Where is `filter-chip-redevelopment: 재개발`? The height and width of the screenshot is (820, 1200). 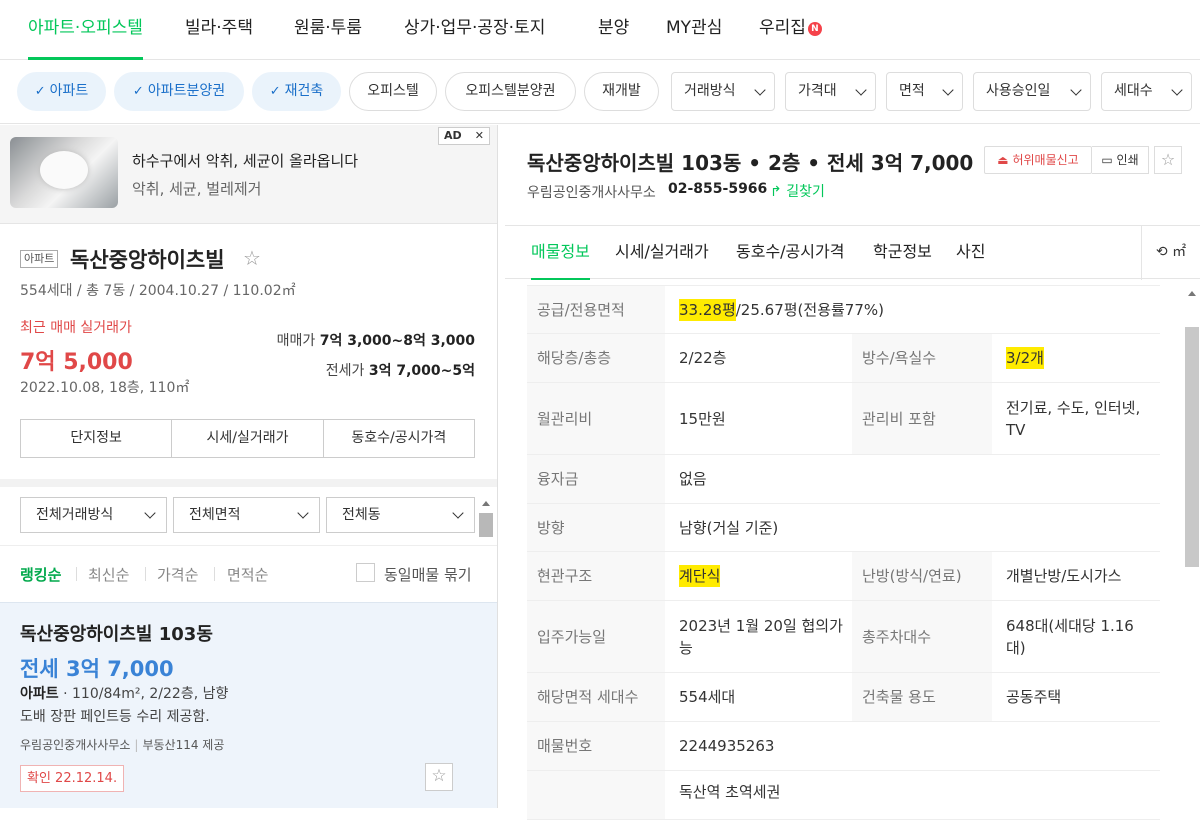
filter-chip-redevelopment: 재개발 is located at coordinates (621, 91).